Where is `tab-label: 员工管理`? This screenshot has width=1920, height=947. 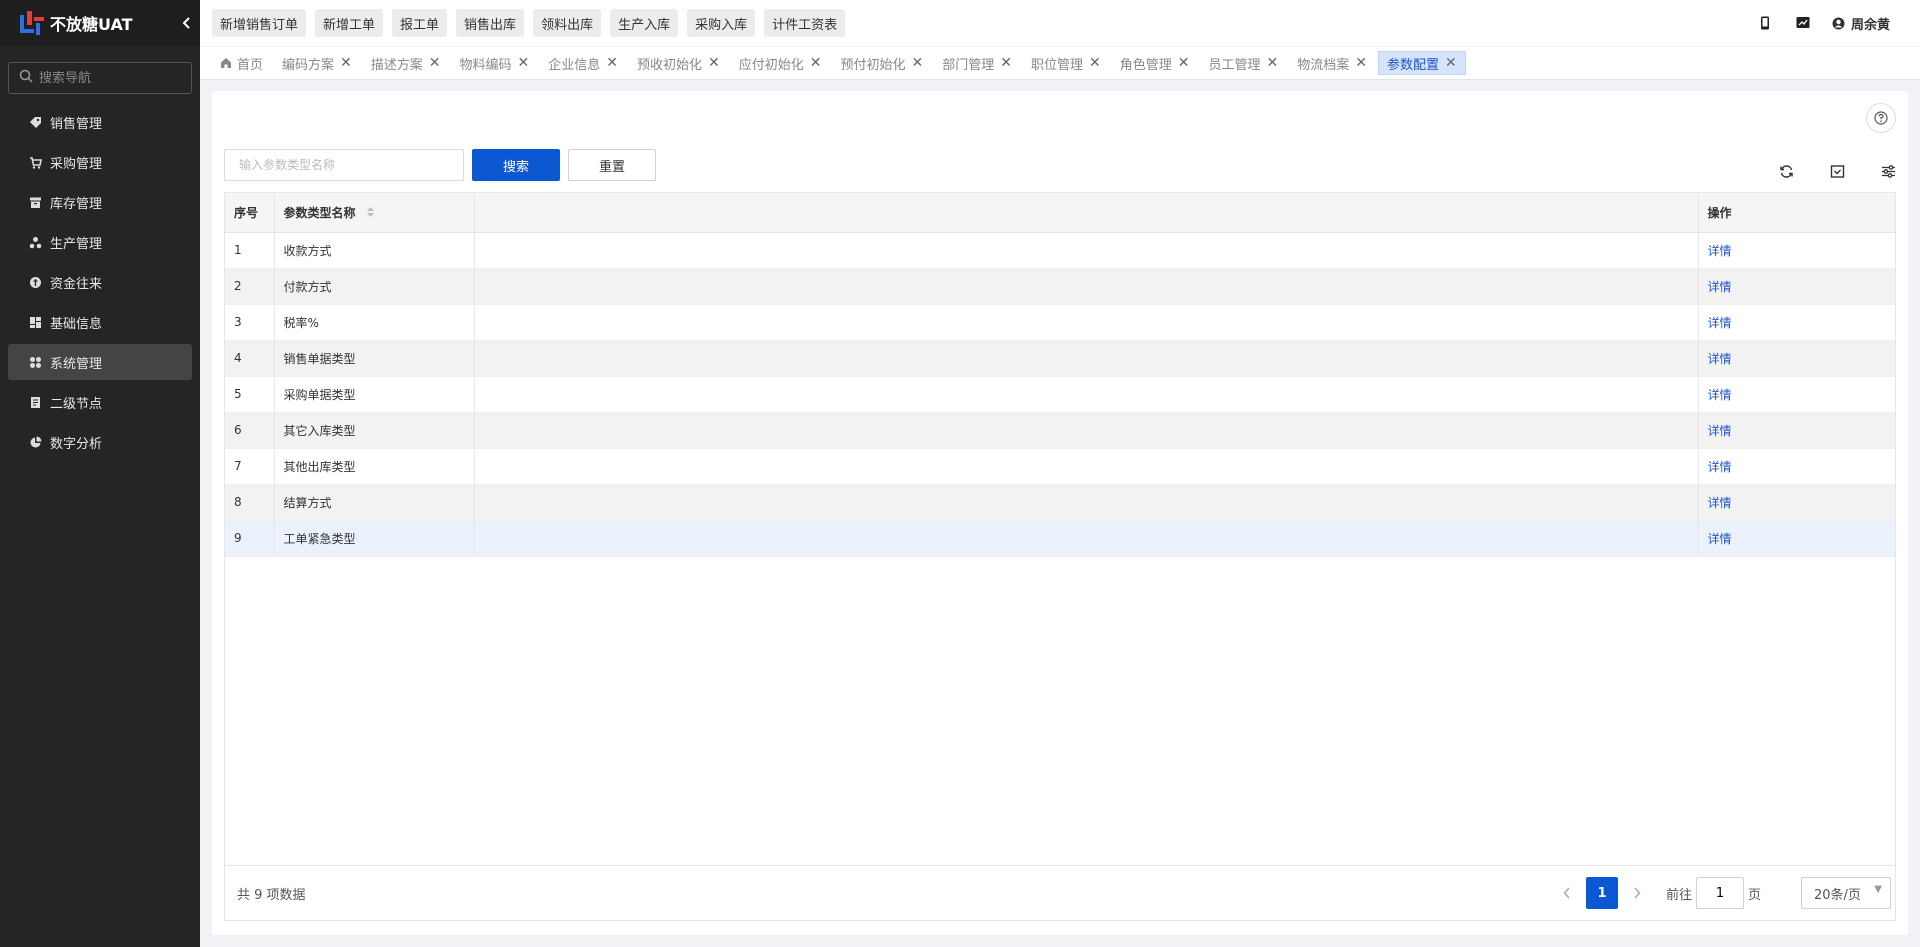
tab-label: 员工管理 is located at coordinates (1234, 65).